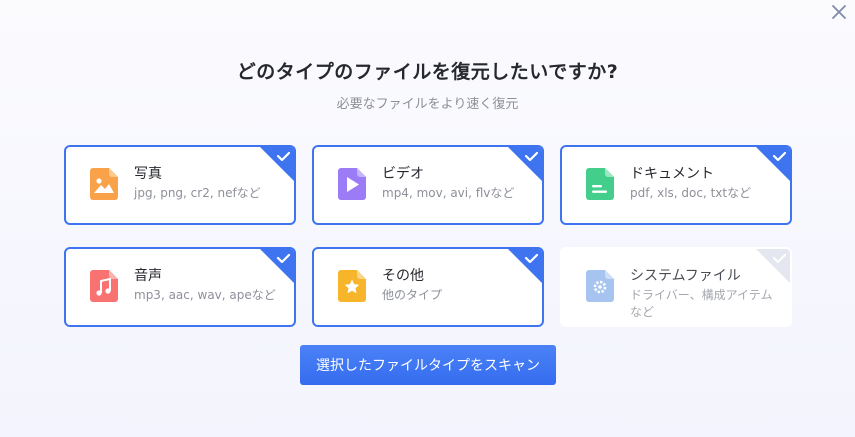 This screenshot has width=855, height=437. I want to click on gear-icon, so click(600, 286).